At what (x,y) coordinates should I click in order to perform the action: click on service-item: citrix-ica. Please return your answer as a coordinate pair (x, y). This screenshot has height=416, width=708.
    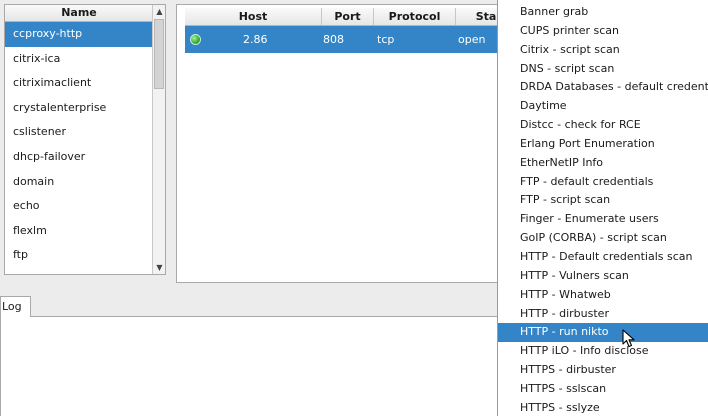
    Looking at the image, I should click on (79, 59).